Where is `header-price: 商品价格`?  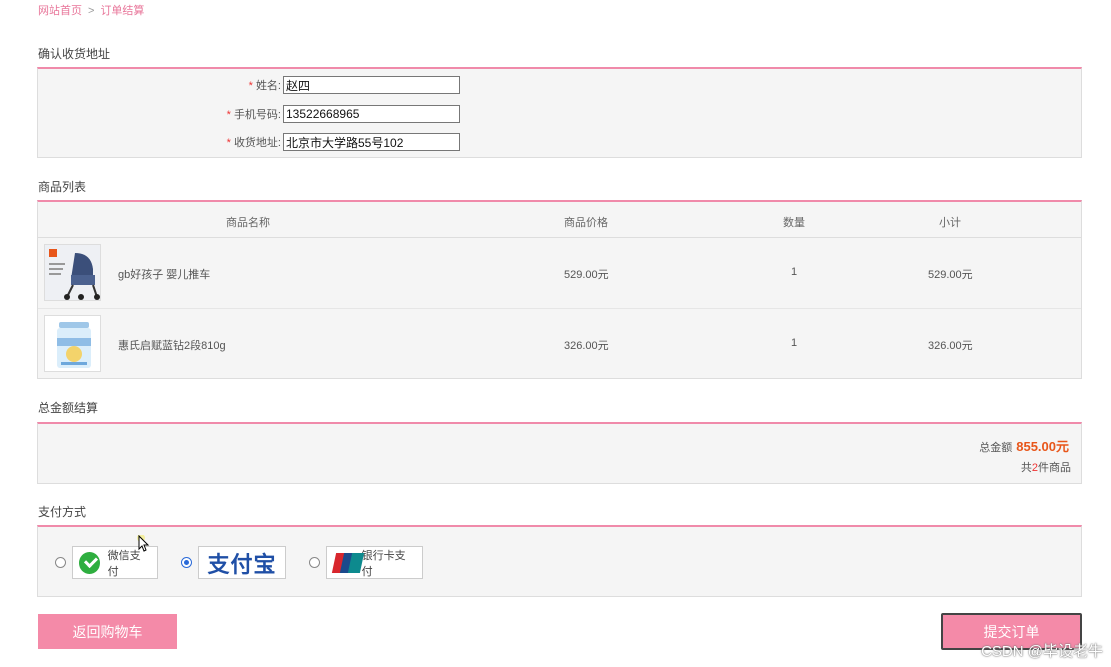 header-price: 商品价格 is located at coordinates (586, 223).